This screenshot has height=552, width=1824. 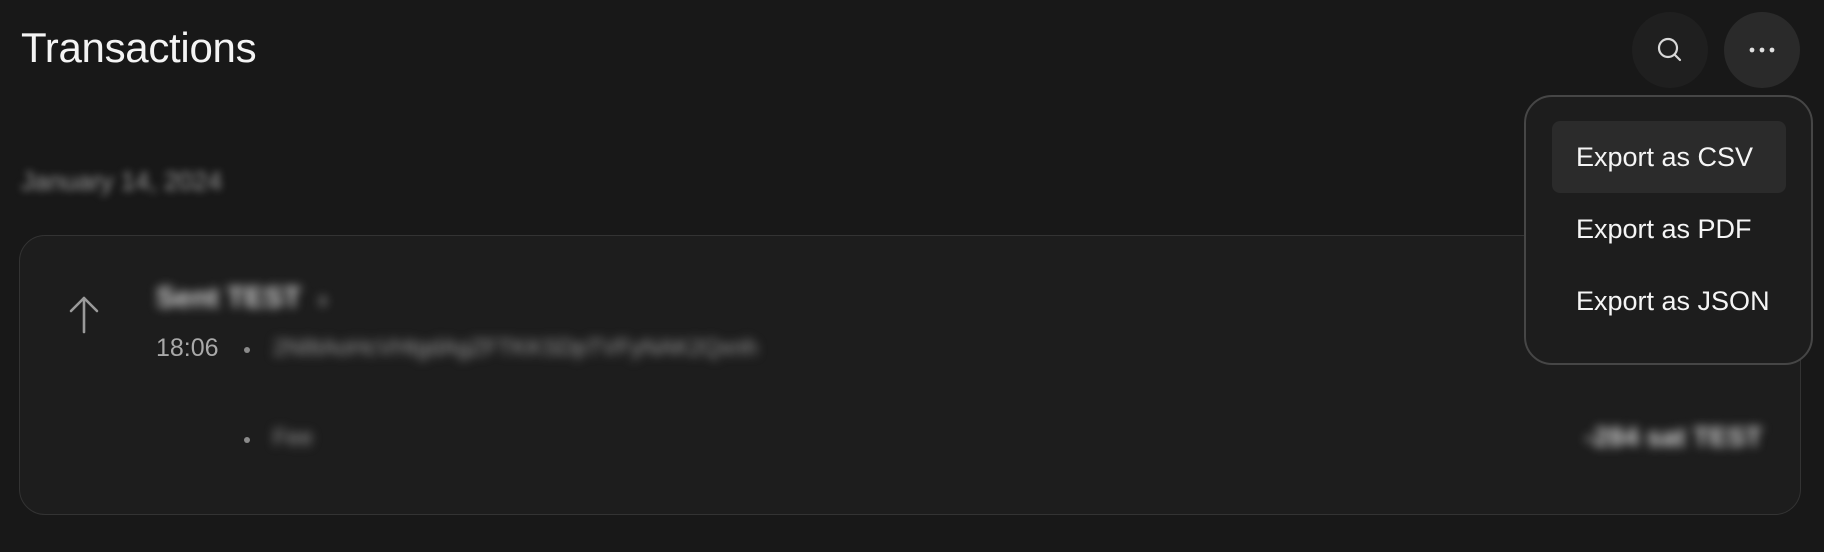 I want to click on page-title: Transactions, so click(x=139, y=47).